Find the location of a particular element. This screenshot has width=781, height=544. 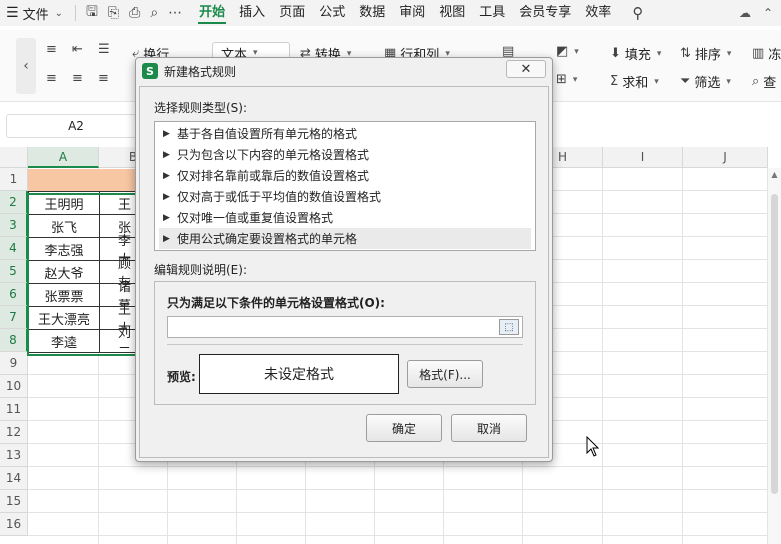

rule-item-selected: ▶ 使用公式确定要设置格式的单元格 is located at coordinates (345, 238).